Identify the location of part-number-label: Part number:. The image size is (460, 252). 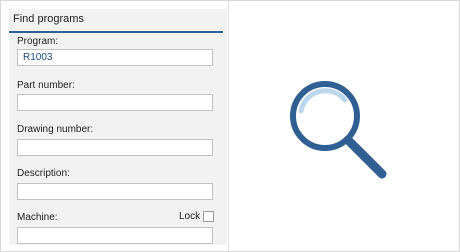
(46, 85).